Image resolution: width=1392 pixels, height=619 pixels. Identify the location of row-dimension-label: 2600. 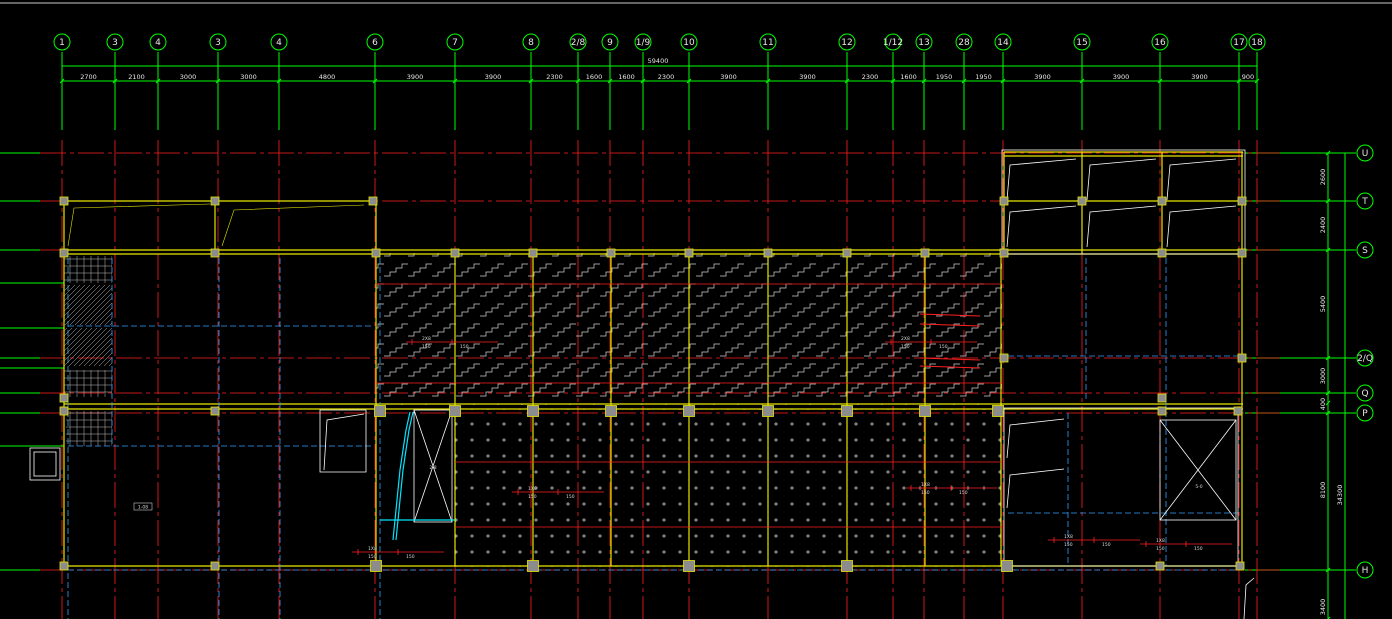
(1323, 177).